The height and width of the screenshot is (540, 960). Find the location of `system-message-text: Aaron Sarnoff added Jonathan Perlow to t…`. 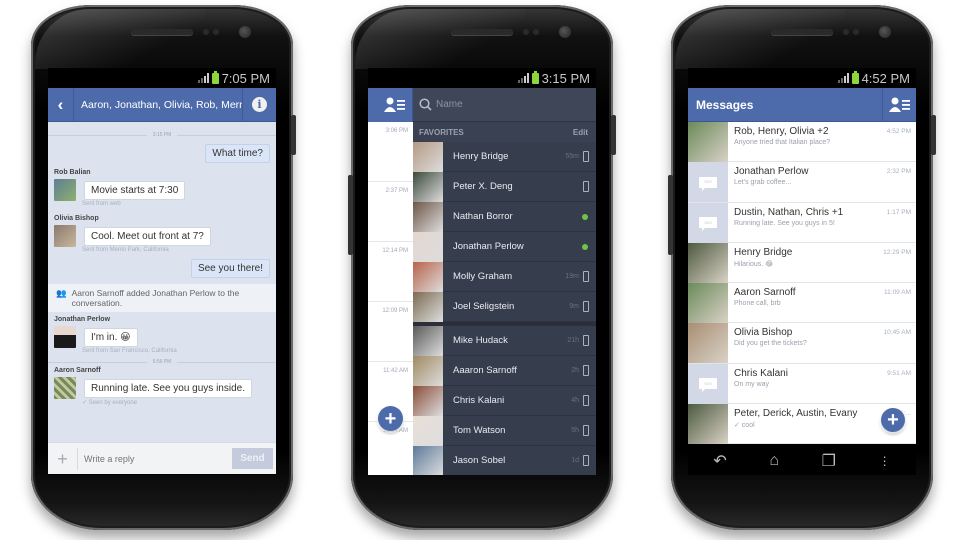

system-message-text: Aaron Sarnoff added Jonathan Perlow to t… is located at coordinates (155, 298).